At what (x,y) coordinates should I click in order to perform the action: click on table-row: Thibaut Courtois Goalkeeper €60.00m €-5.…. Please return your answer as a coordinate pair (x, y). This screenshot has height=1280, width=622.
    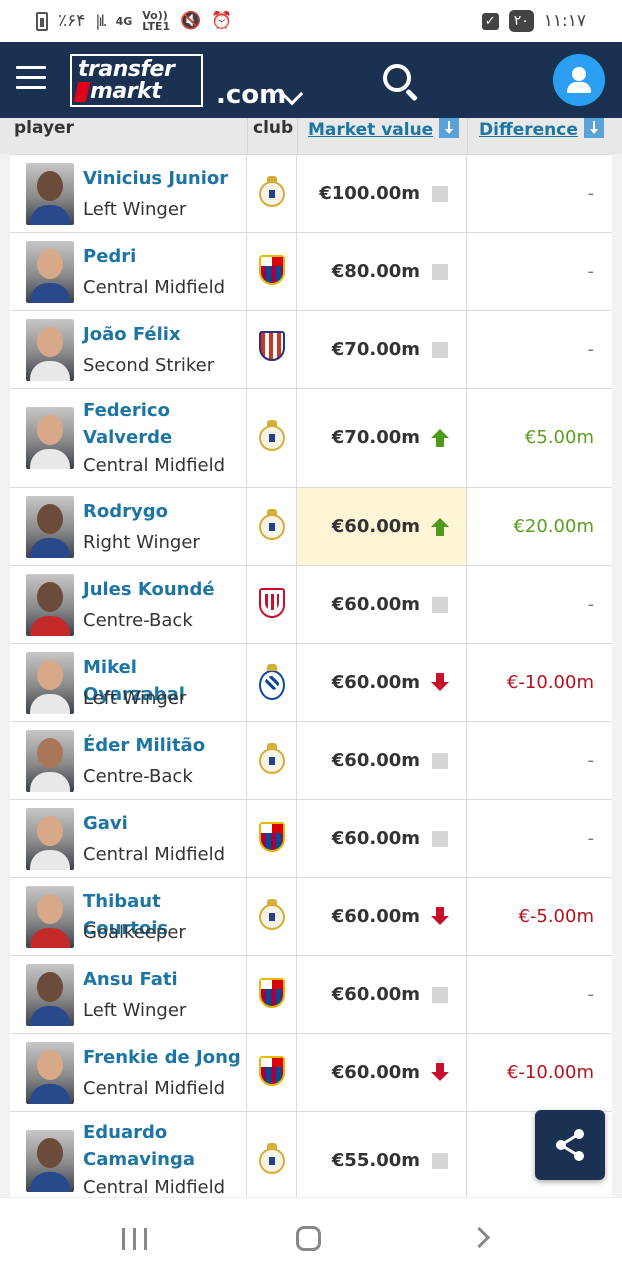
    Looking at the image, I should click on (311, 916).